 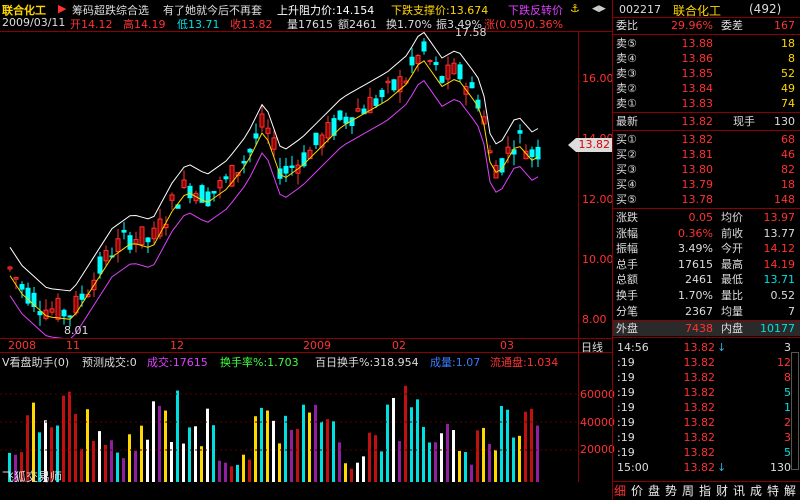 I want to click on tab-9: 特, so click(x=773, y=490).